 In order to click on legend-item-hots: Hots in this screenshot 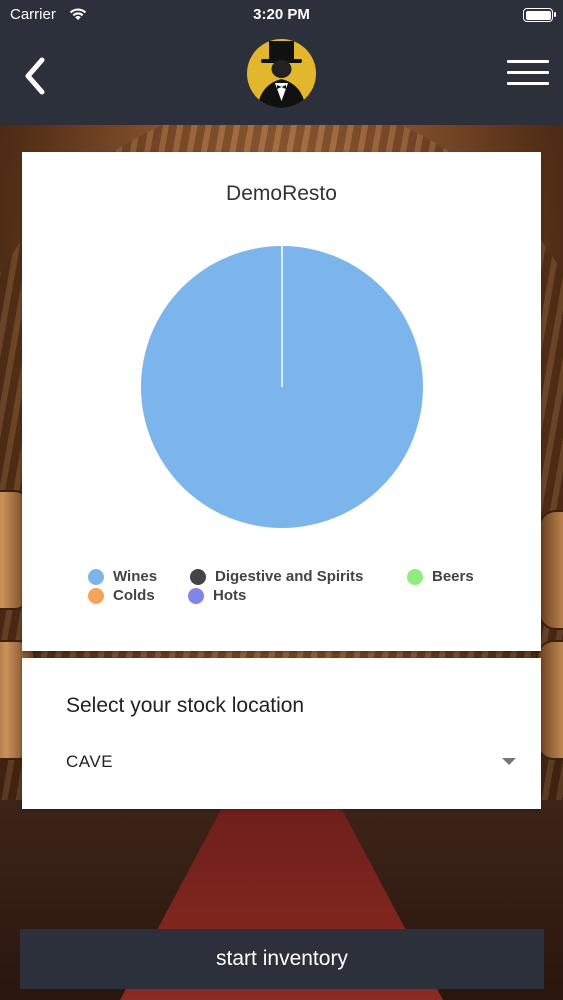, I will do `click(217, 595)`.